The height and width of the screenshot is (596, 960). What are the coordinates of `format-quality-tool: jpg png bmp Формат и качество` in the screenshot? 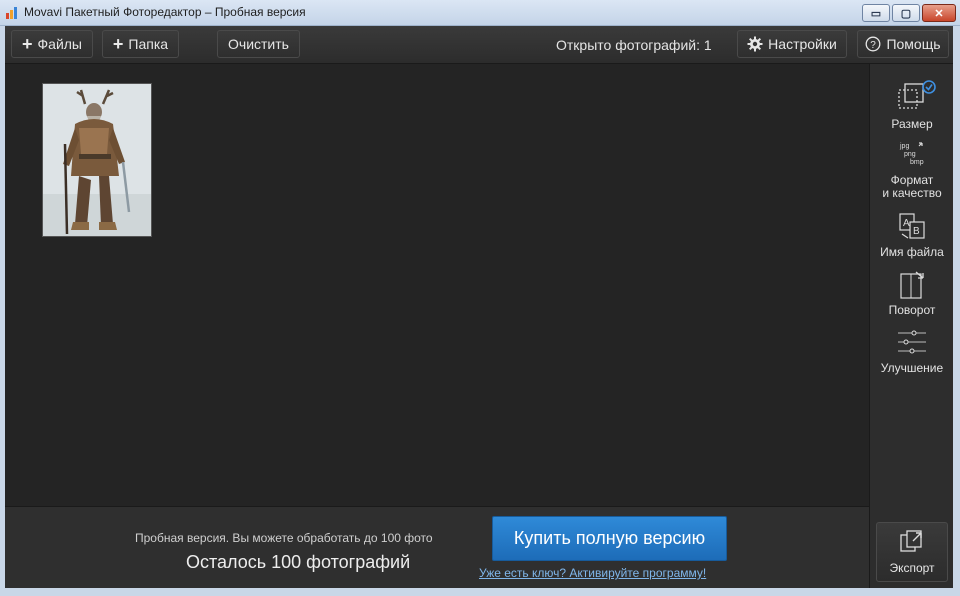 It's located at (912, 170).